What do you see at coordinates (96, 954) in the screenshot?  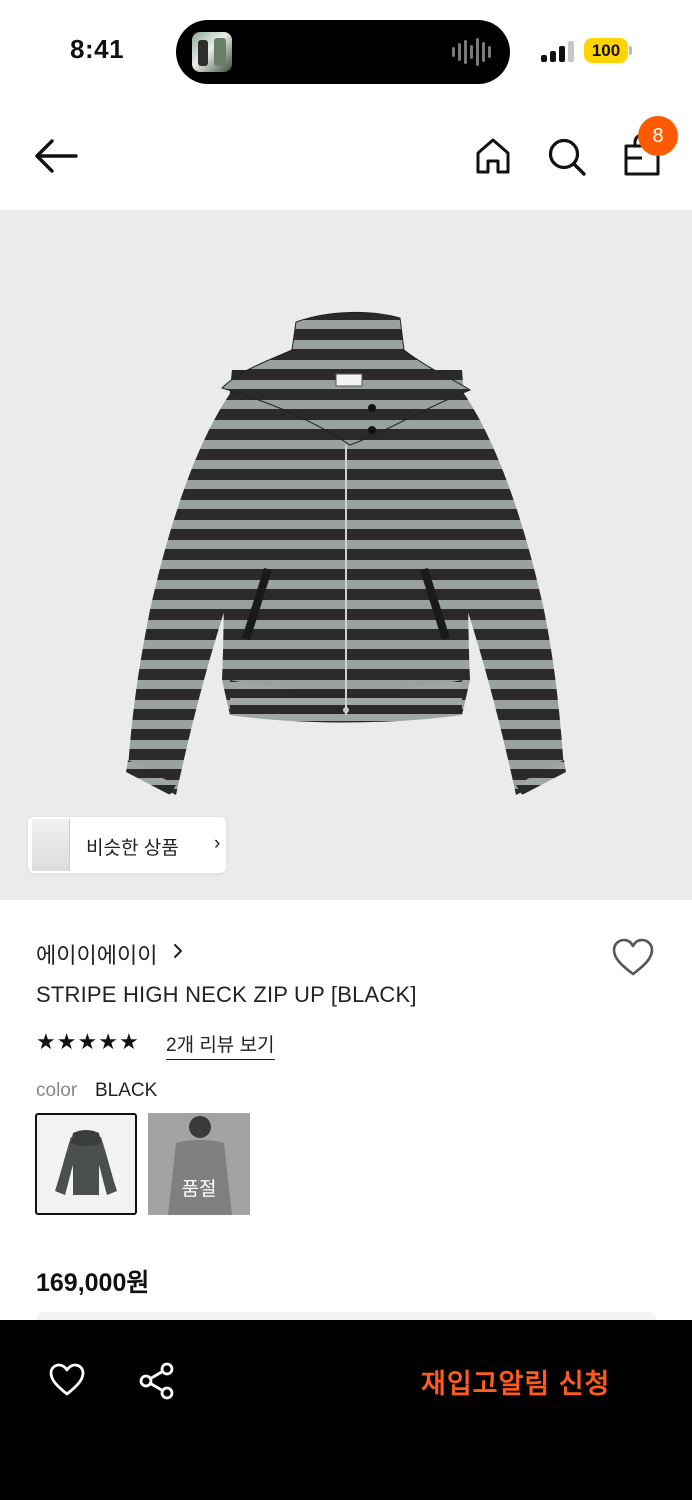 I see `brand-name: 에이이에이이` at bounding box center [96, 954].